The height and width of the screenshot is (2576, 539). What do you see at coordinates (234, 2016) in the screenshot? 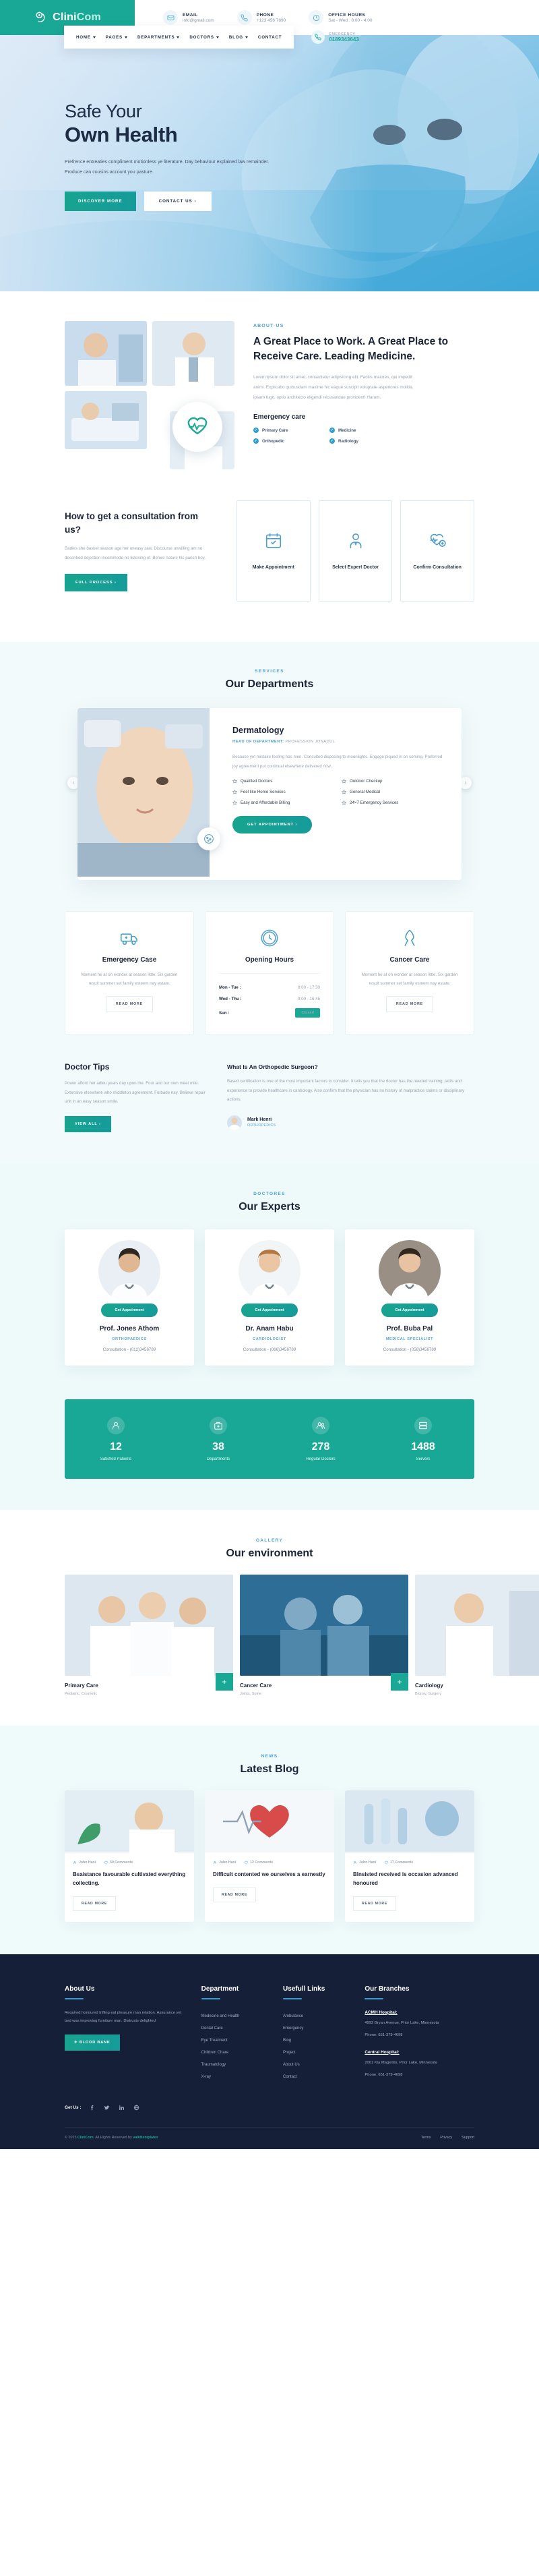
I see `footer-link: Medecine and Health` at bounding box center [234, 2016].